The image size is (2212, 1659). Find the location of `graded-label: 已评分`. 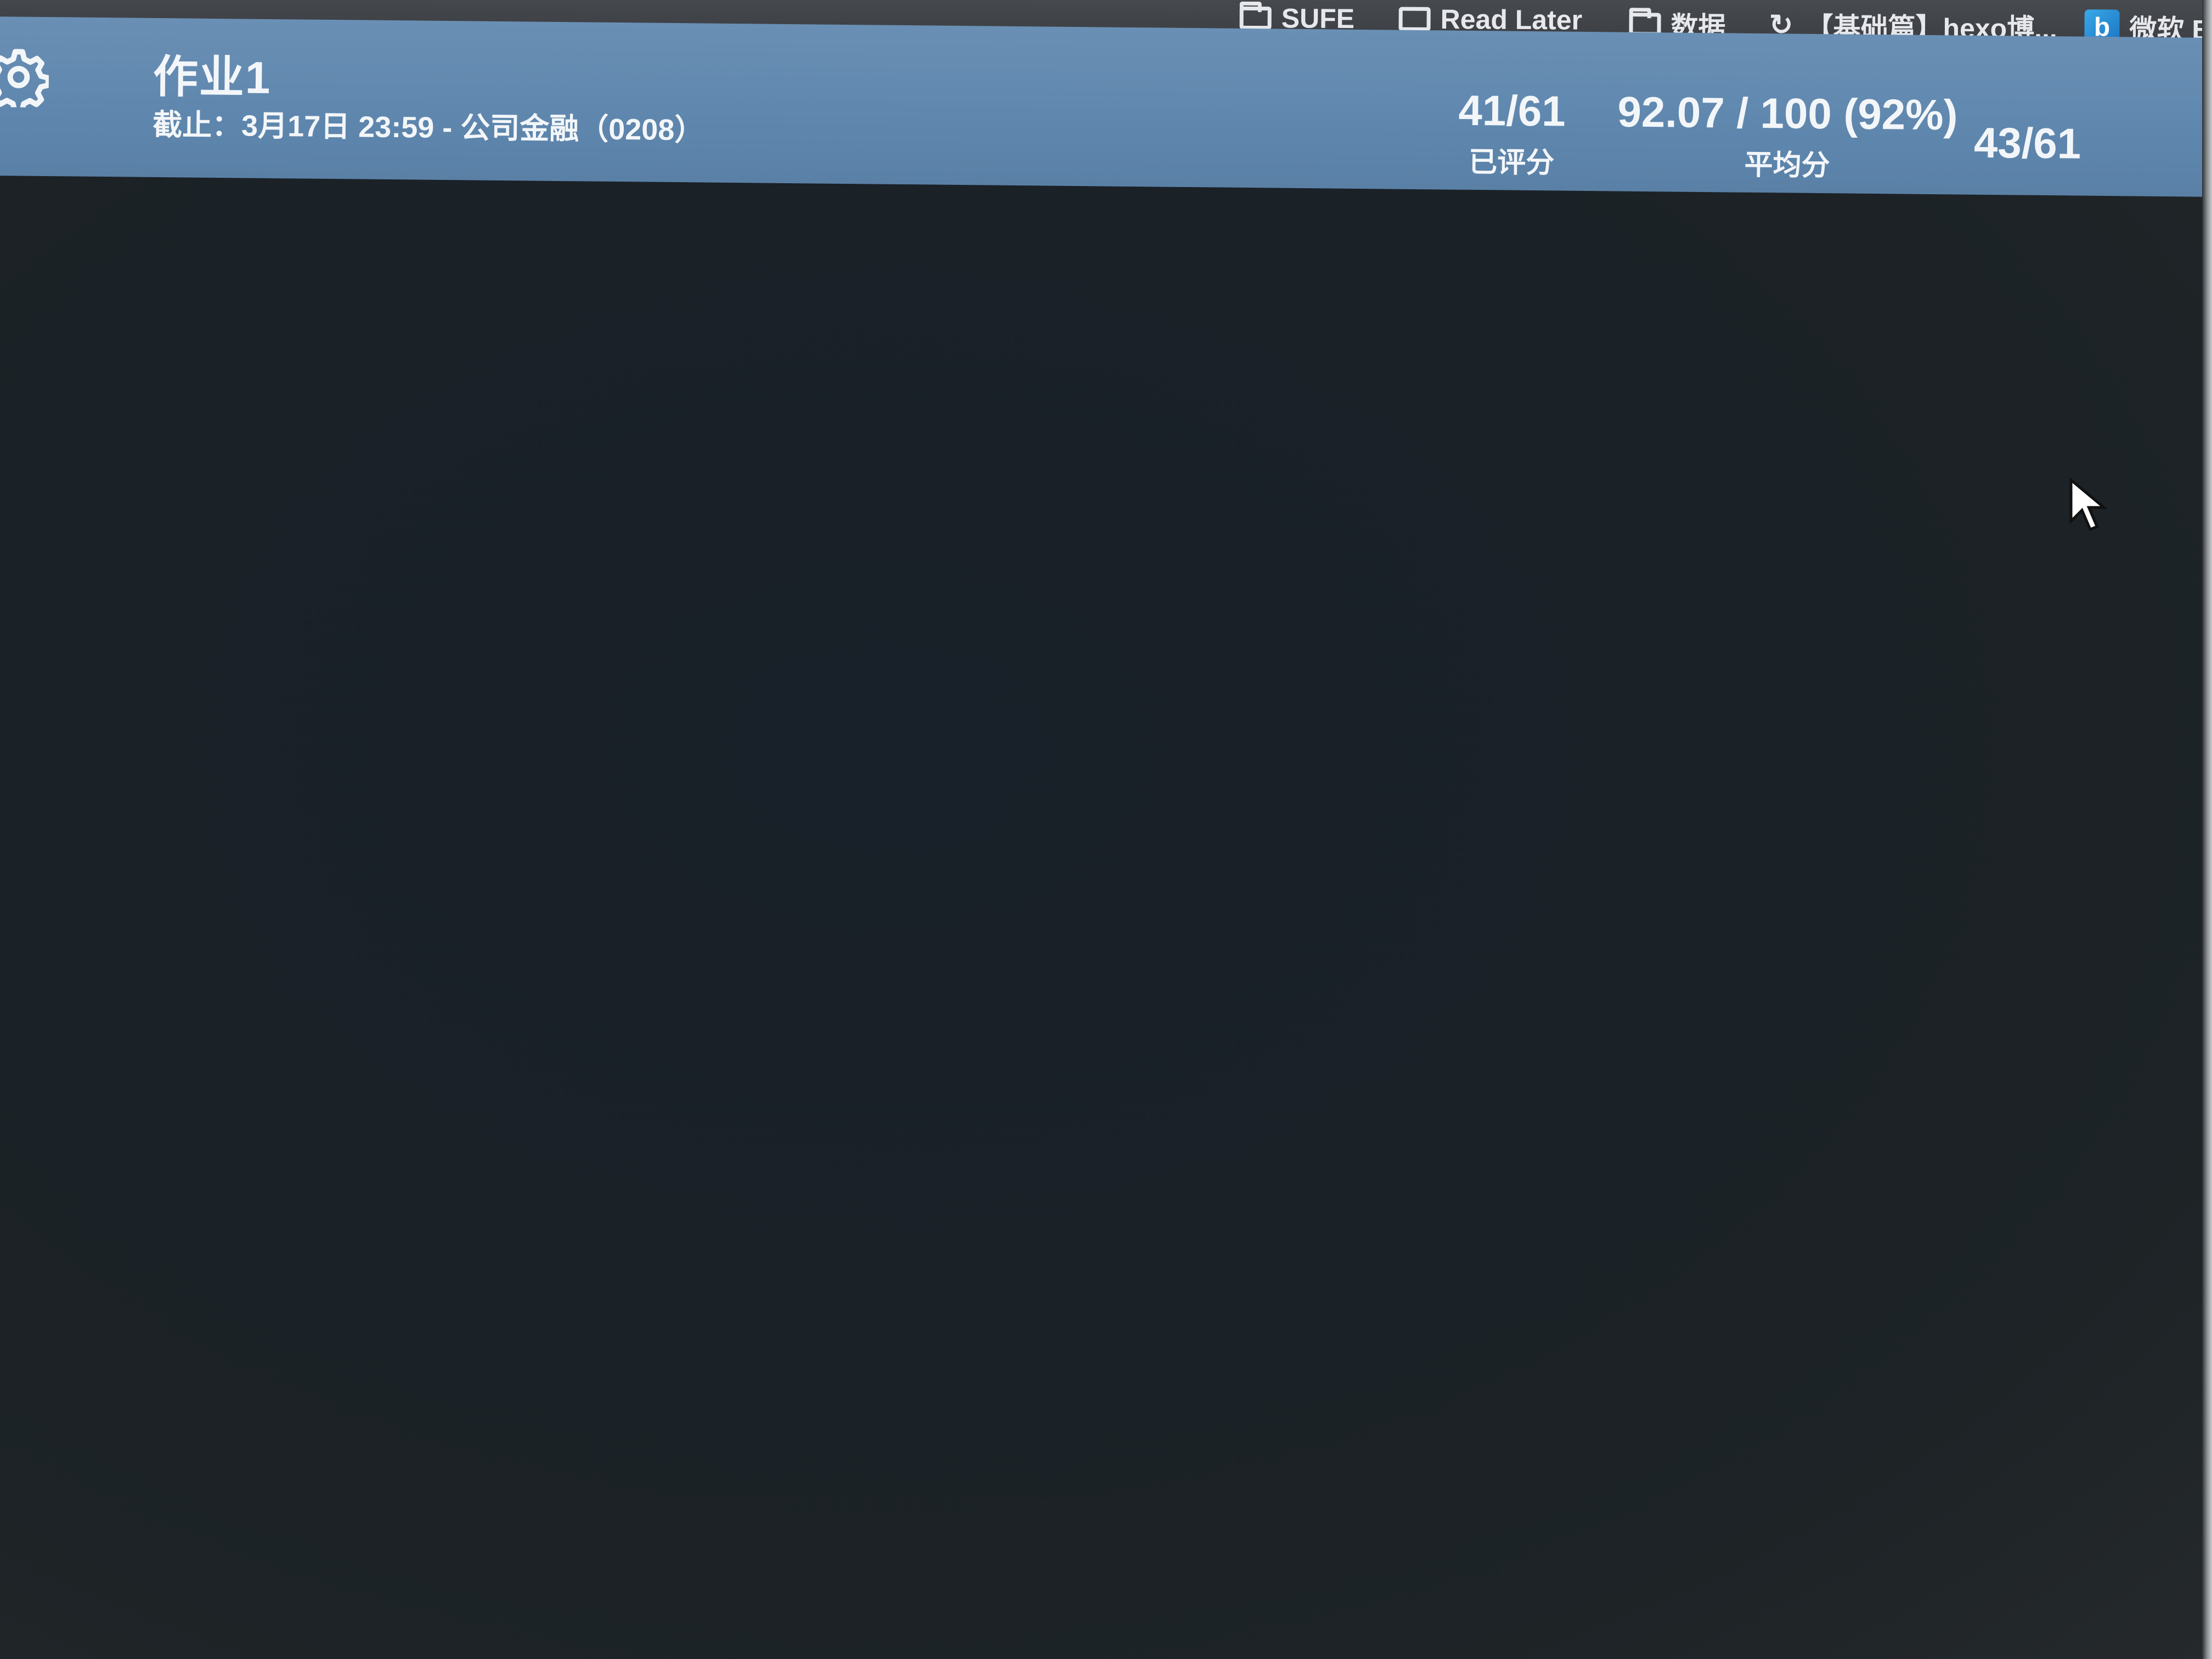

graded-label: 已评分 is located at coordinates (1511, 162).